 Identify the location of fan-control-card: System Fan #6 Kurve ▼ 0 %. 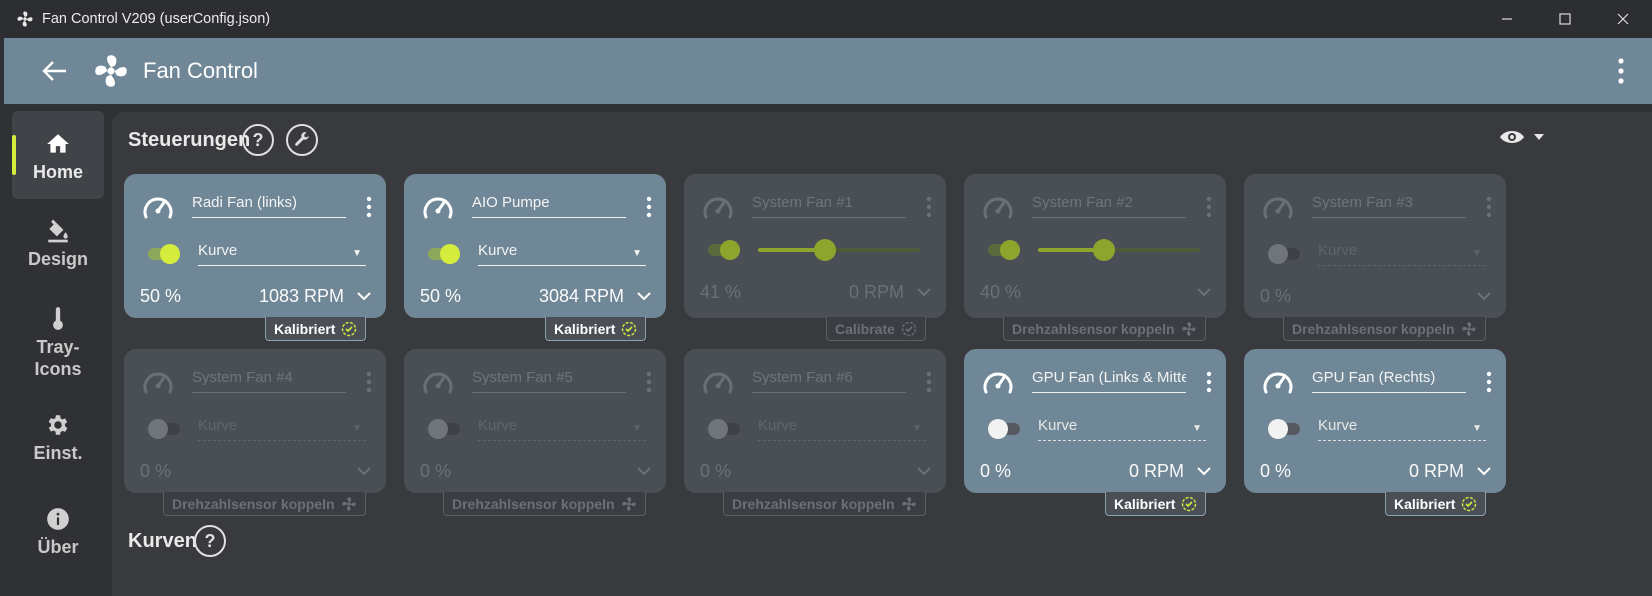
(815, 421).